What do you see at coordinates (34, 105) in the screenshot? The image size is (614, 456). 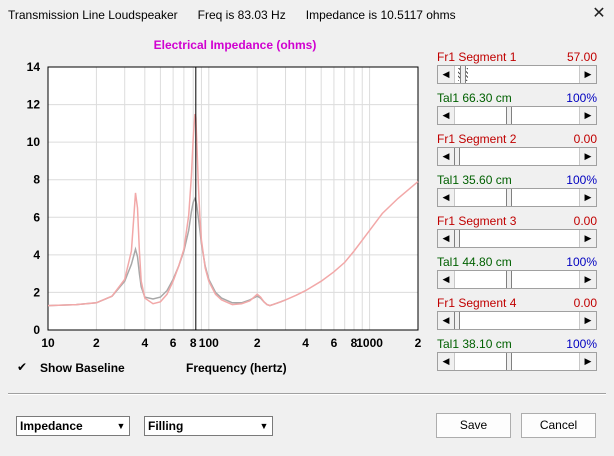 I see `y-tick-label: 12` at bounding box center [34, 105].